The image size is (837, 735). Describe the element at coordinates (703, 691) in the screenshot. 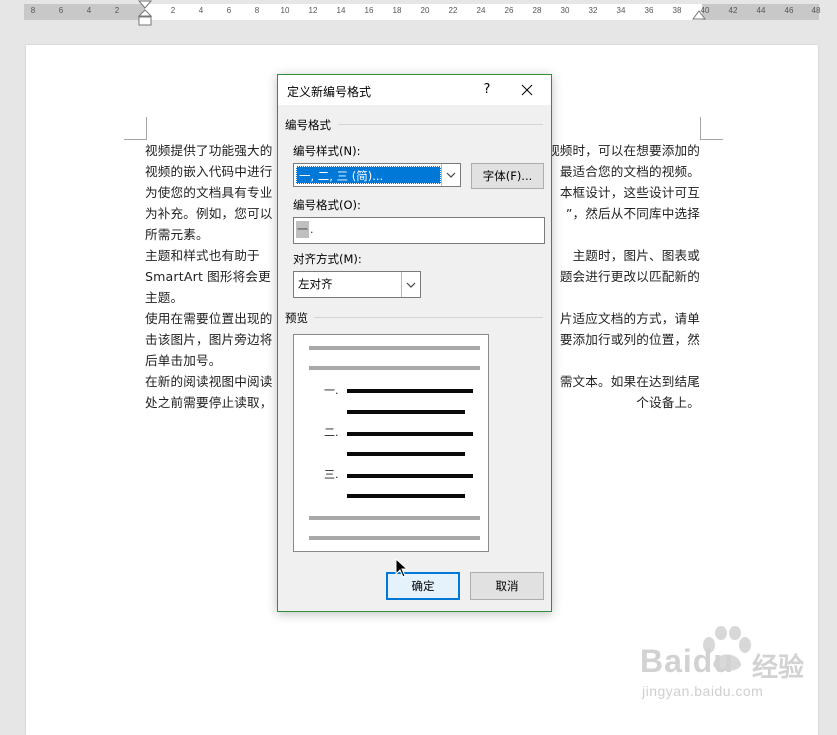

I see `watermark-url: jingyan.baidu.com` at that location.